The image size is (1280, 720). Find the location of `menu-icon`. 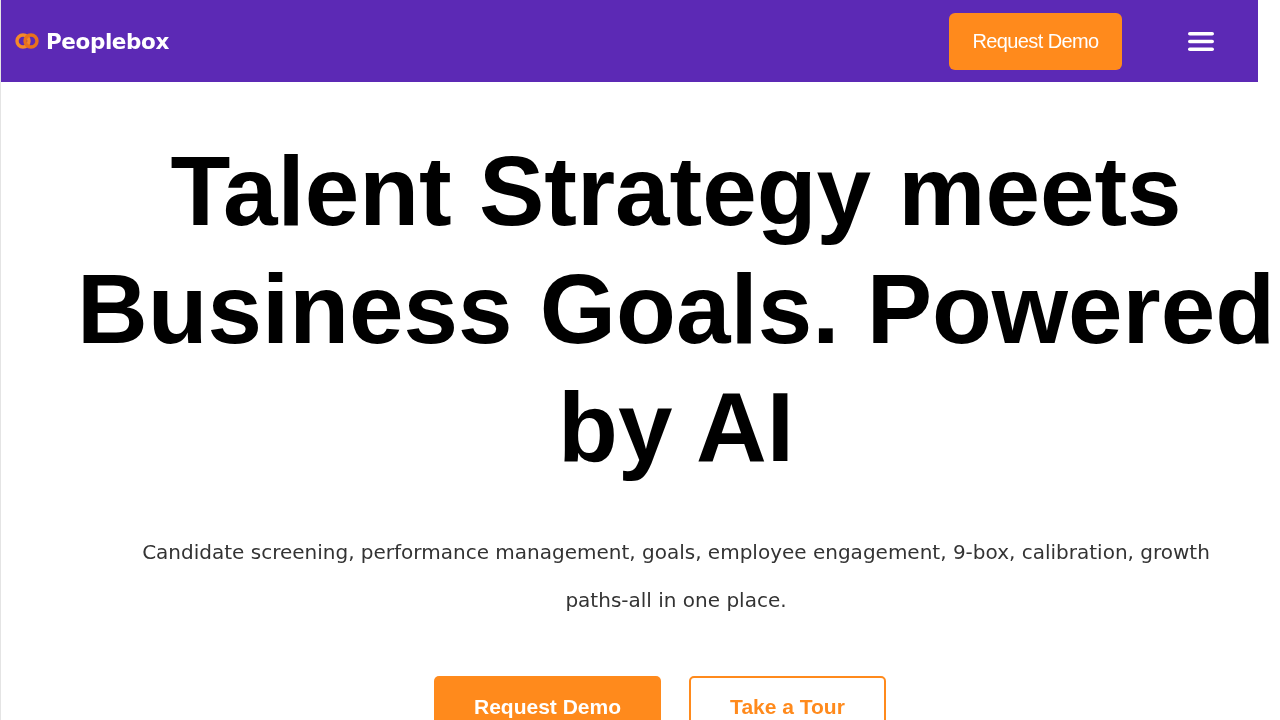

menu-icon is located at coordinates (1201, 41).